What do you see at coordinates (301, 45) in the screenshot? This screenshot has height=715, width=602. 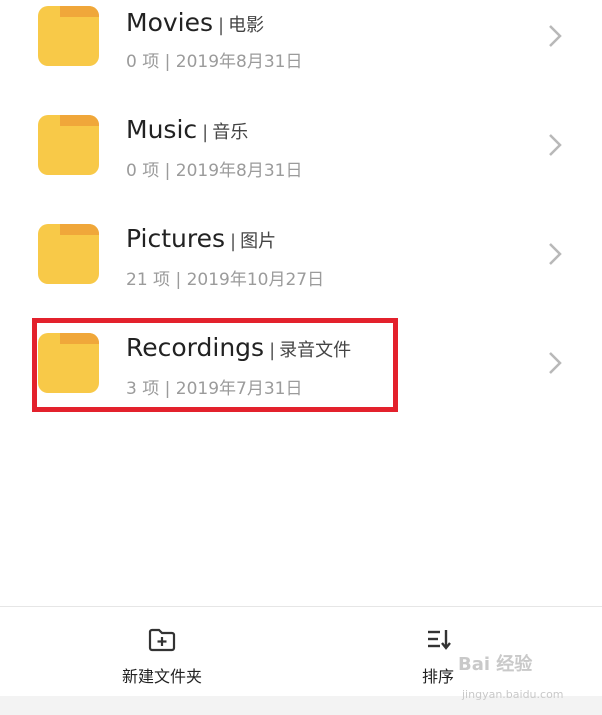 I see `folder-row-movies: Movies | 电影 0 项 | 2019年8月31日` at bounding box center [301, 45].